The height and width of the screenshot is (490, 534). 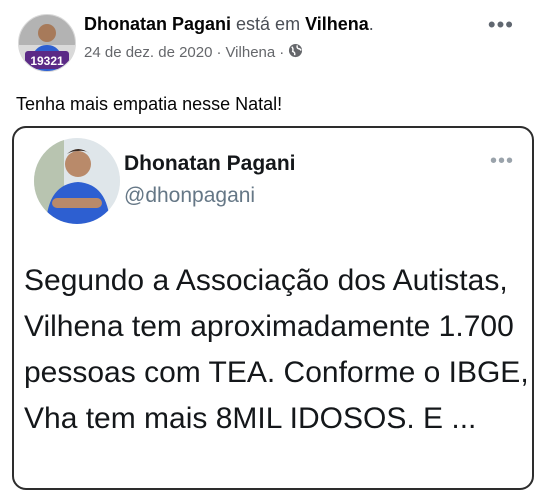 I want to click on post-date: 24 de dez. de 2020, so click(x=148, y=52).